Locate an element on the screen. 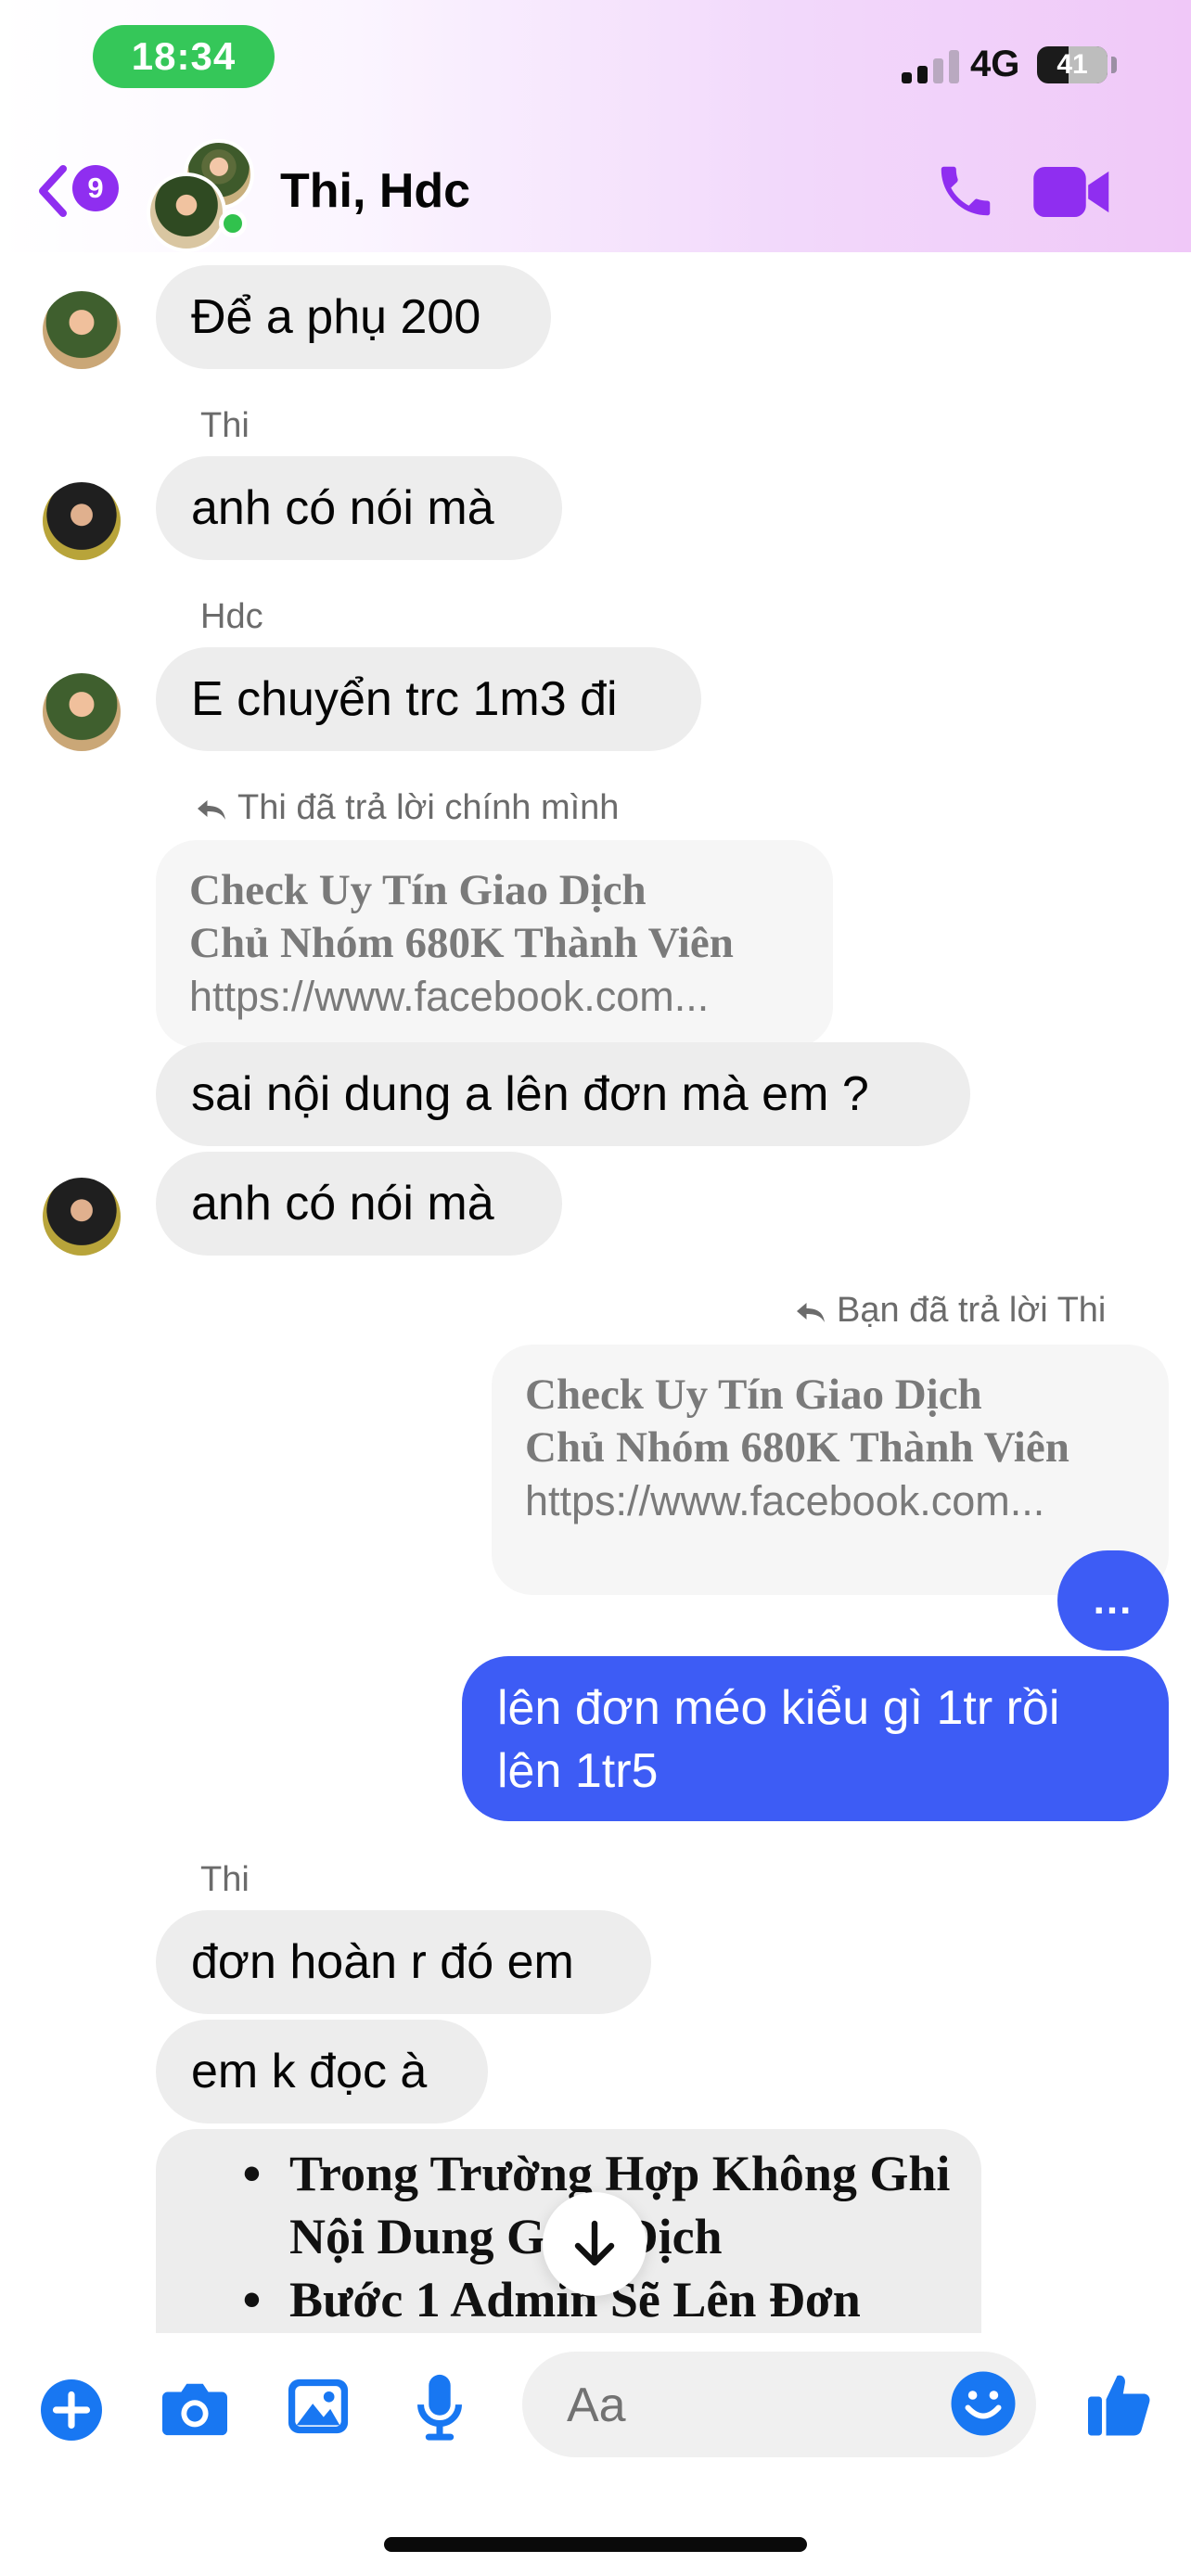  cellular-signal-icon is located at coordinates (931, 66).